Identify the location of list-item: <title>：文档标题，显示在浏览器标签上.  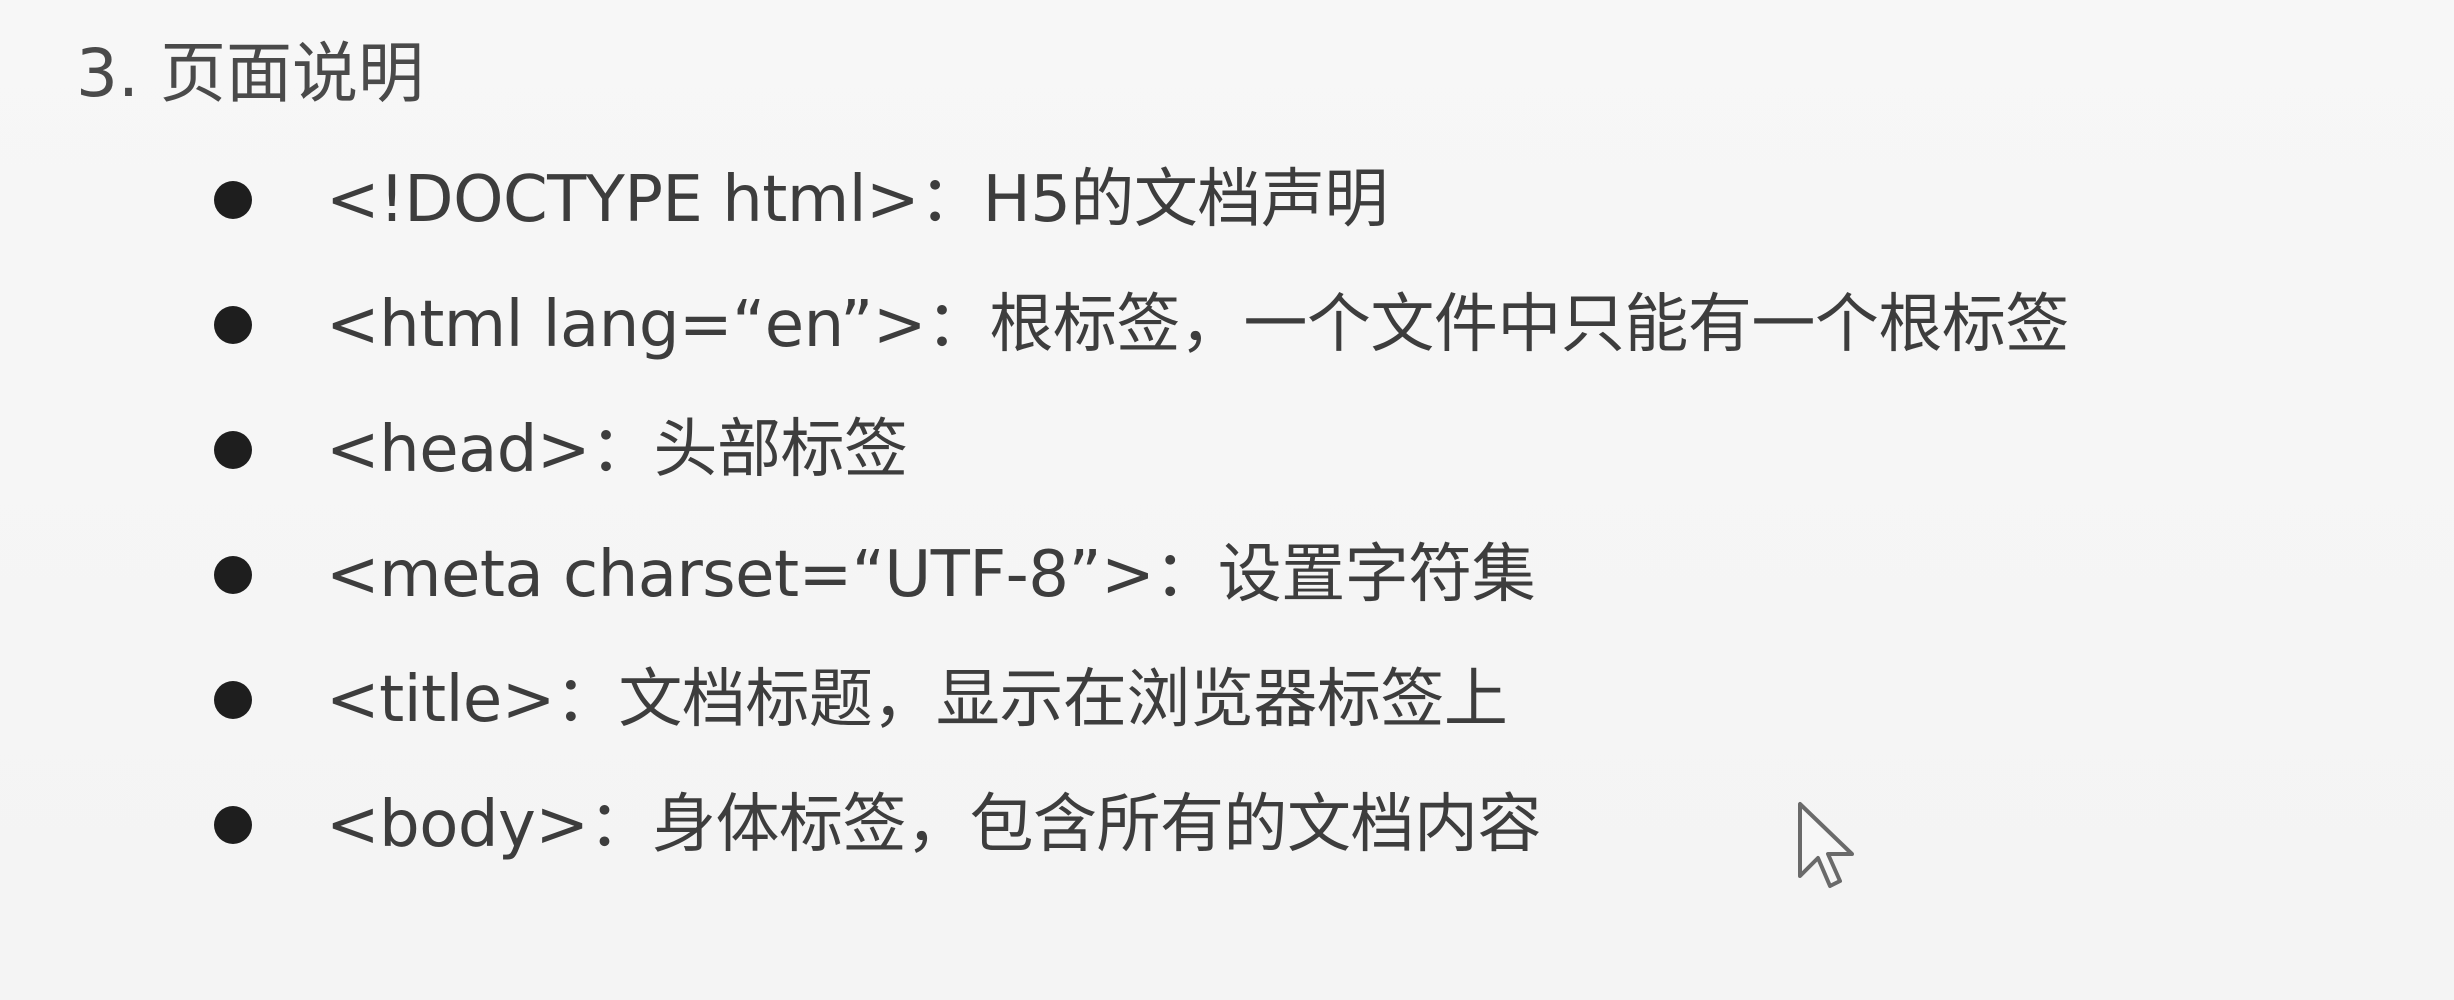
(861, 700).